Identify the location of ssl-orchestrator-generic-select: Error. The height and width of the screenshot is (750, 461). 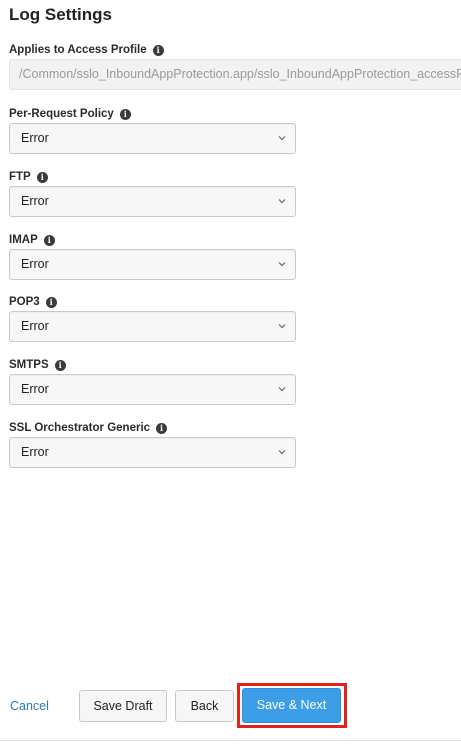
(152, 452).